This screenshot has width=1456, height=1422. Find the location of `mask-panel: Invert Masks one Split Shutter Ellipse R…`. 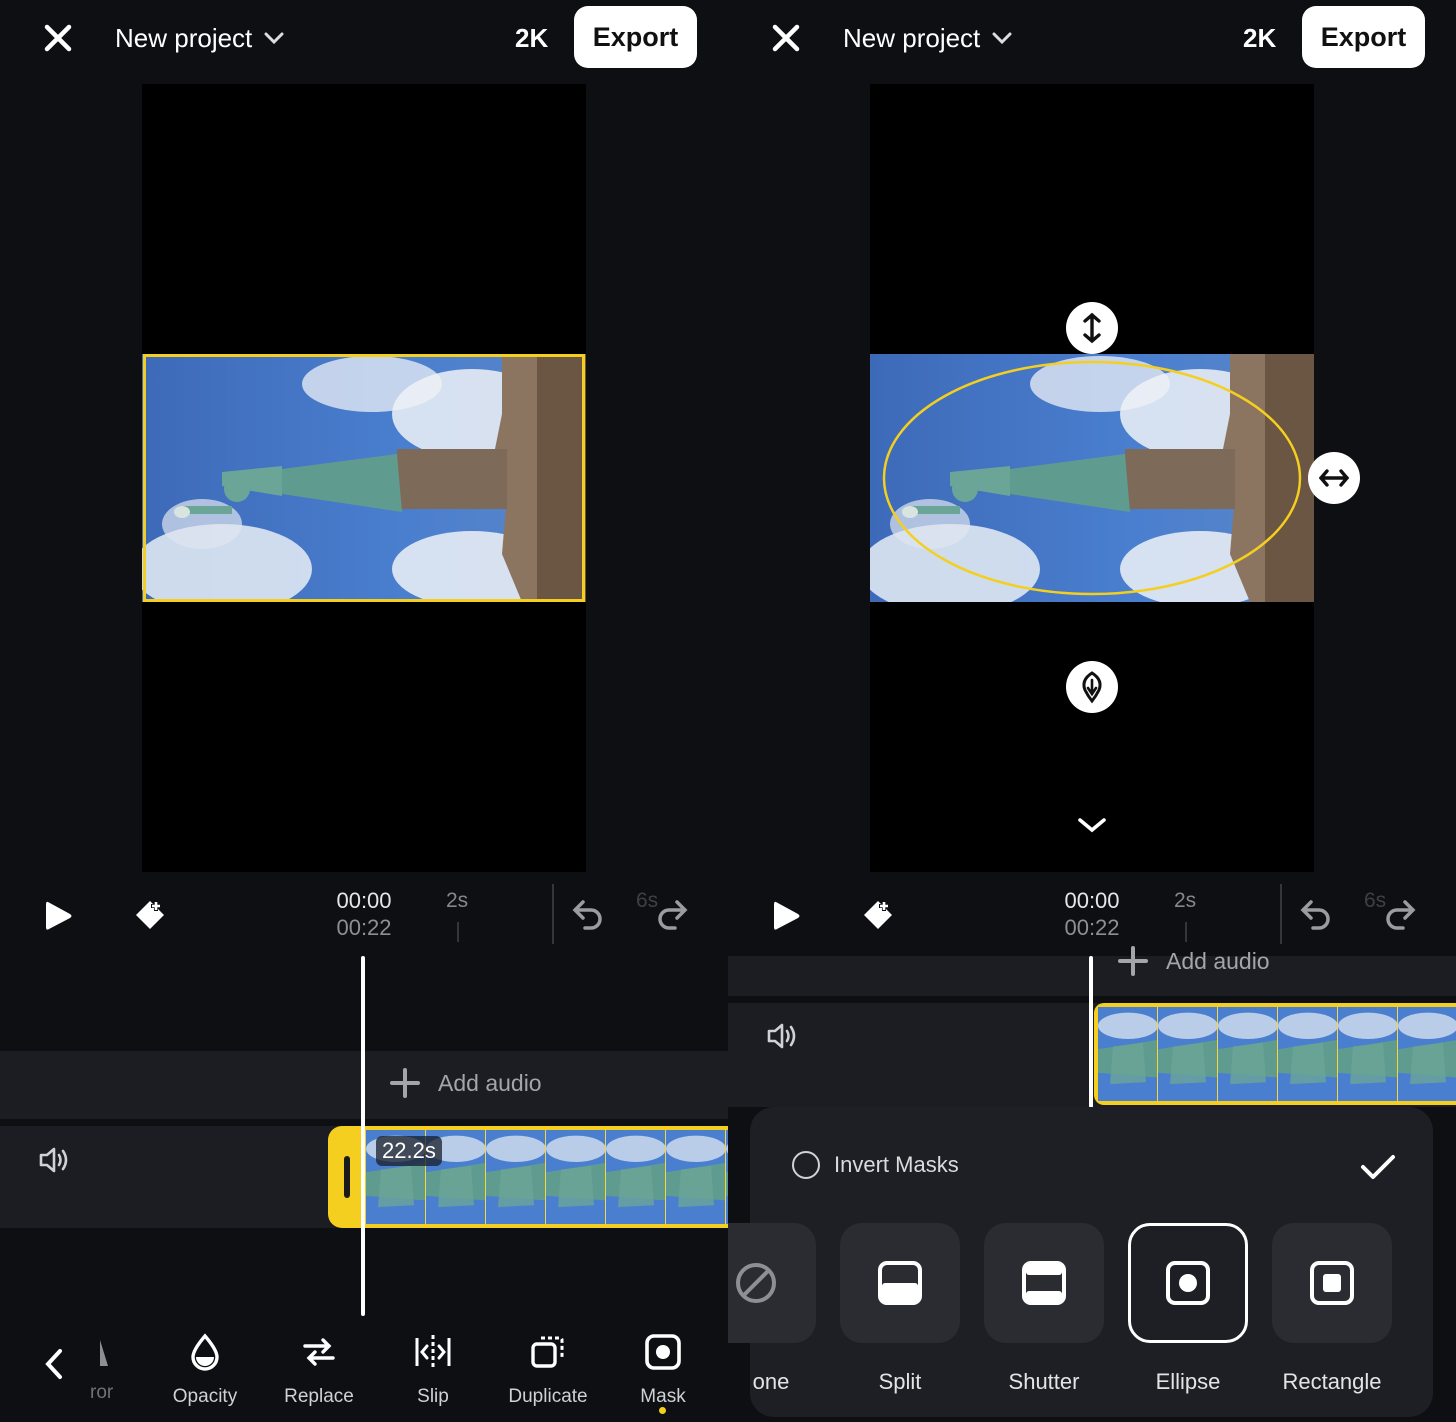

mask-panel: Invert Masks one Split Shutter Ellipse R… is located at coordinates (1080, 1262).